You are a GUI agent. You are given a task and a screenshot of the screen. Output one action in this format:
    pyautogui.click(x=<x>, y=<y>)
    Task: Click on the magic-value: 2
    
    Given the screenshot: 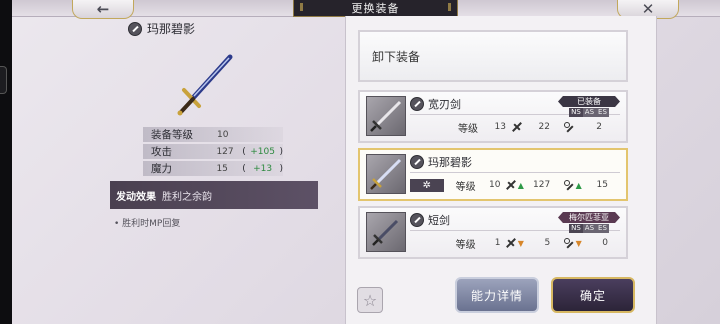 What is the action you would take?
    pyautogui.click(x=599, y=127)
    